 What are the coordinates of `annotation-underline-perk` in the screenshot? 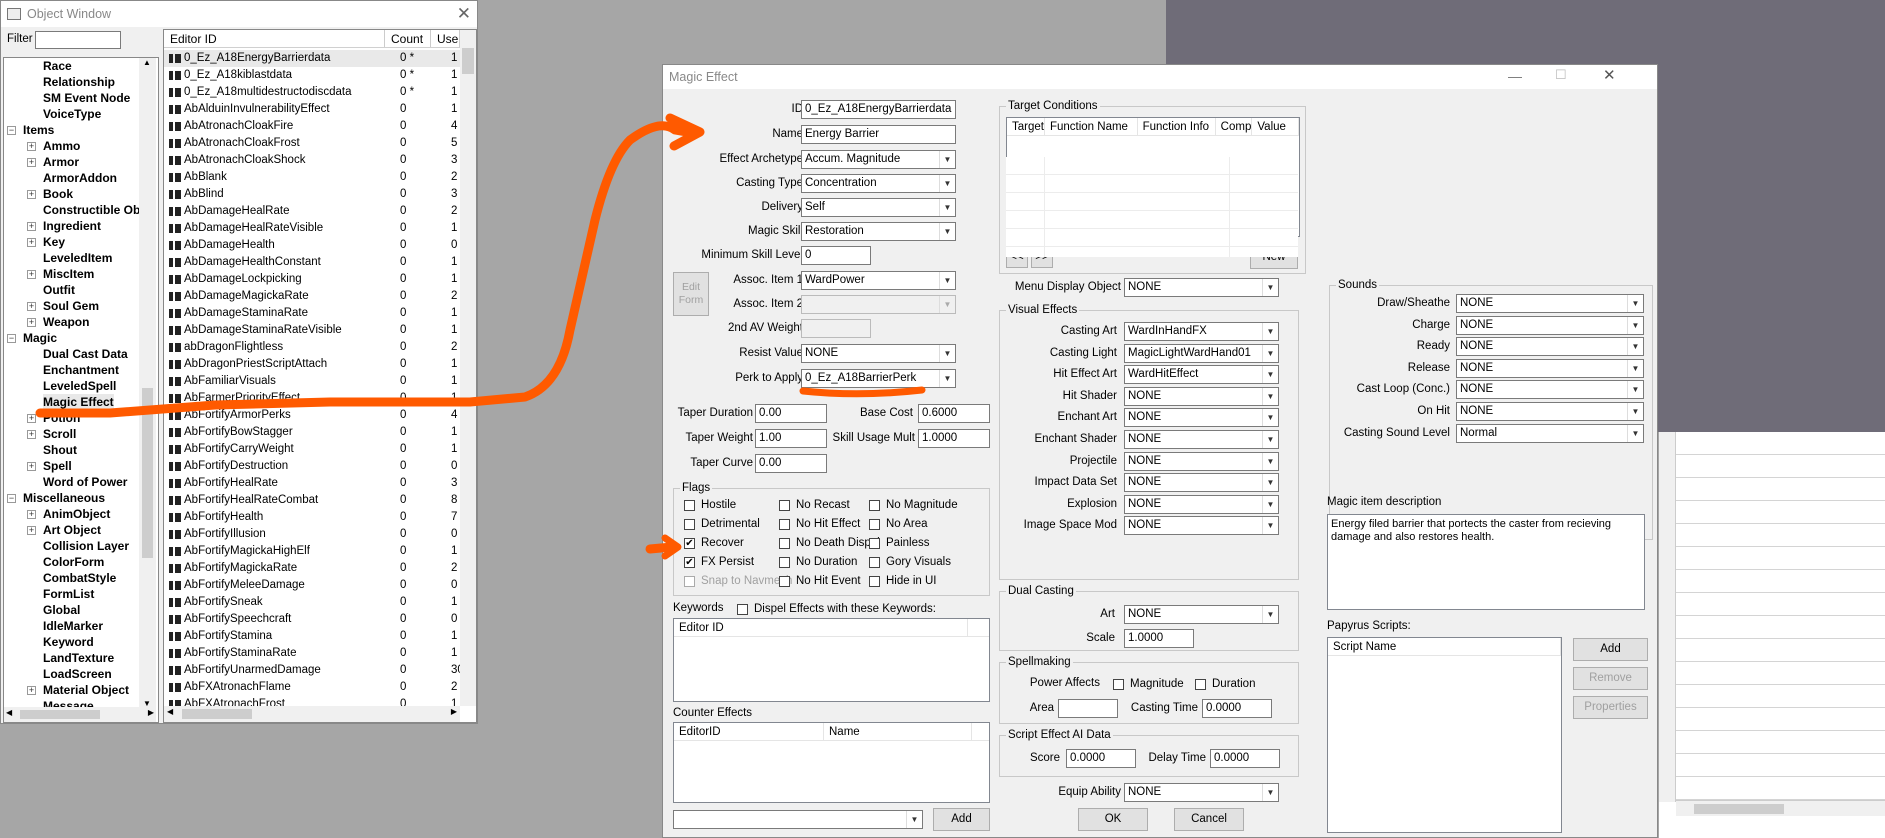 It's located at (862, 392).